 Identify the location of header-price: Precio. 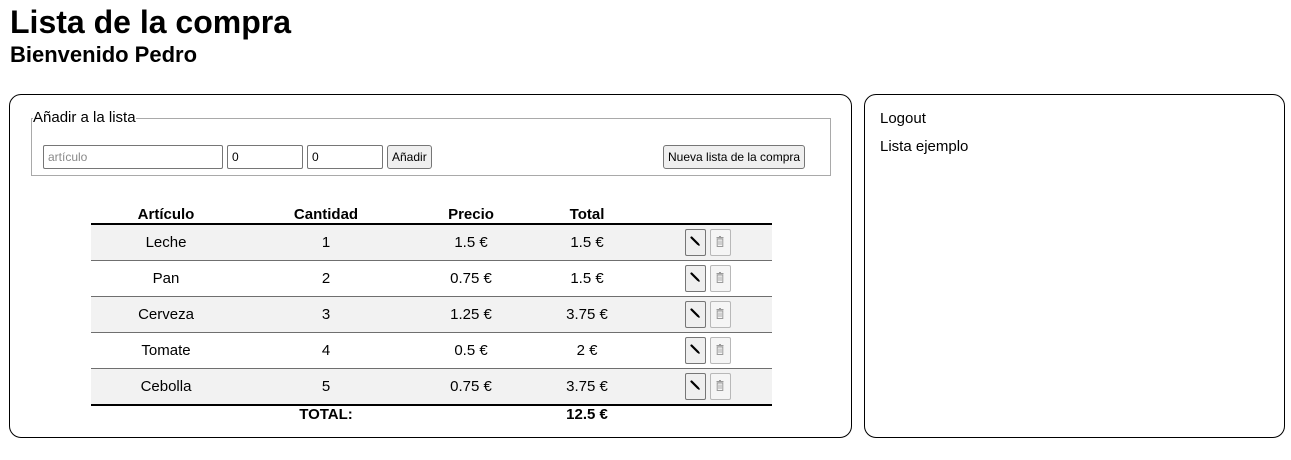
(471, 214).